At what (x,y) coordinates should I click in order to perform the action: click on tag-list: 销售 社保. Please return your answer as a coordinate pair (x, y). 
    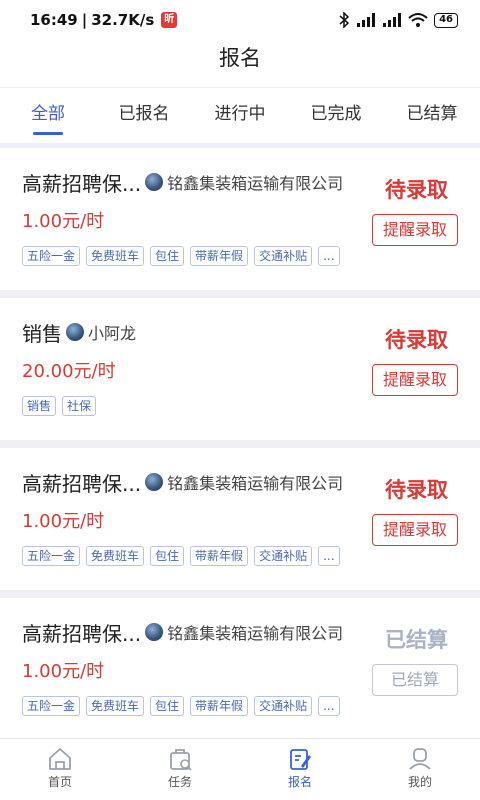
    Looking at the image, I should click on (251, 406).